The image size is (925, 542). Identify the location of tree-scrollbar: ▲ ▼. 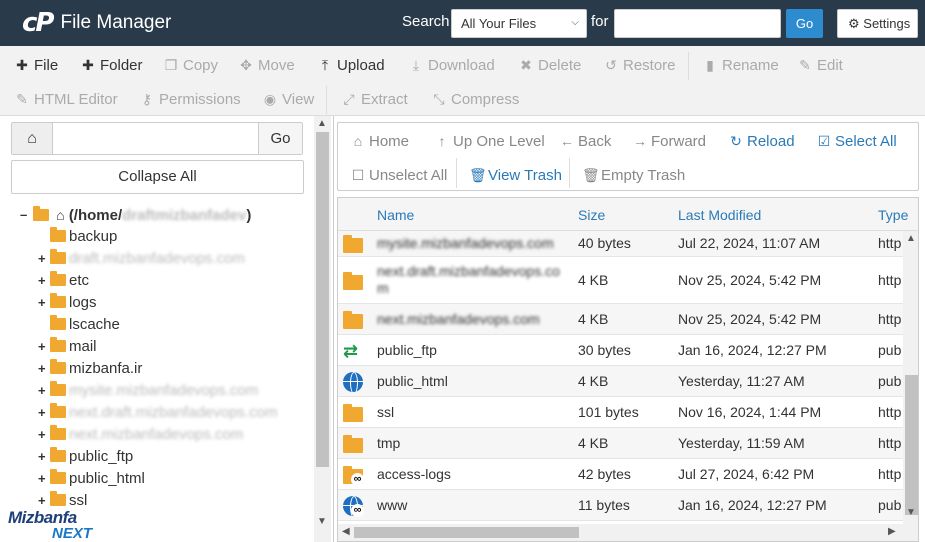
(322, 329).